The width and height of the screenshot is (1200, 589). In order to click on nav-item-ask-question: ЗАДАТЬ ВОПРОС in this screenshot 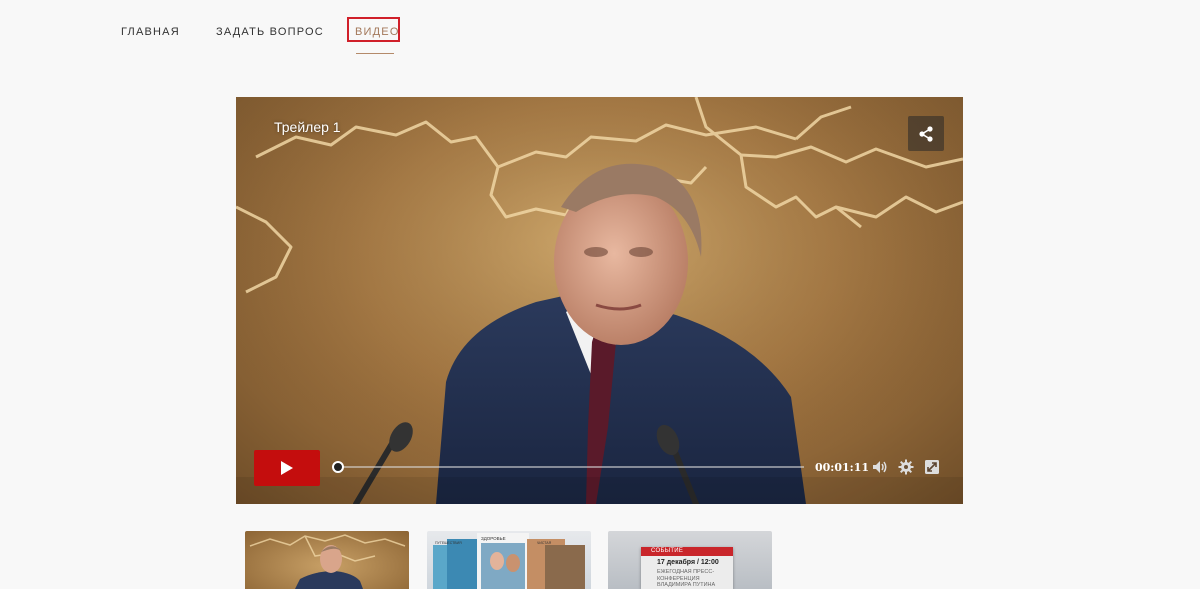, I will do `click(270, 32)`.